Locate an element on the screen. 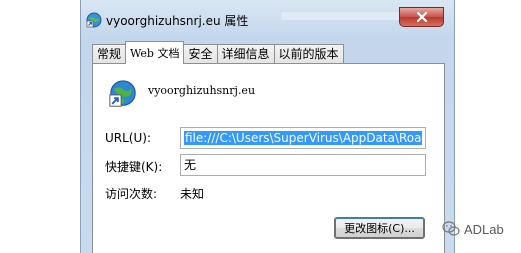 Image resolution: width=521 pixels, height=253 pixels. close-icon is located at coordinates (421, 17).